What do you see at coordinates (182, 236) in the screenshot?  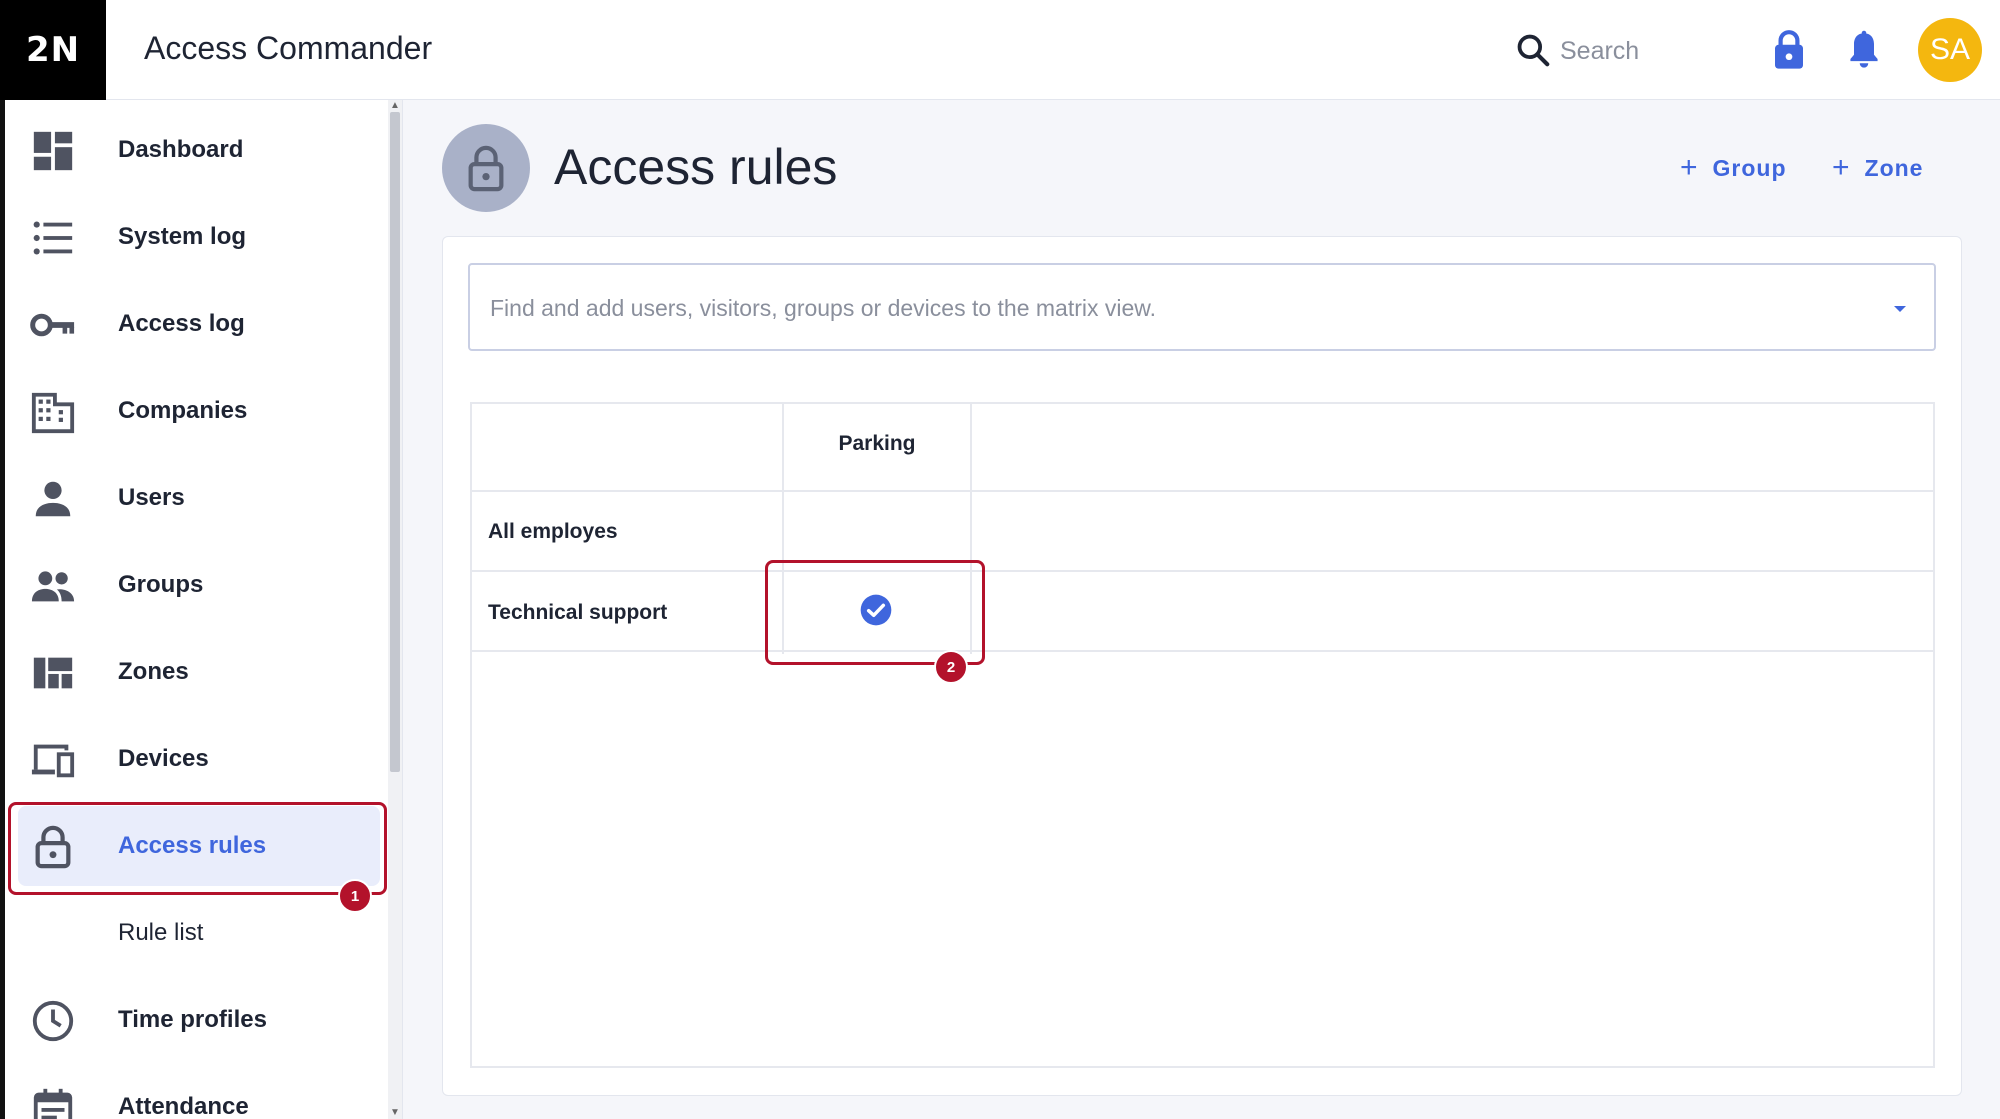 I see `sidebar-item-label: System log` at bounding box center [182, 236].